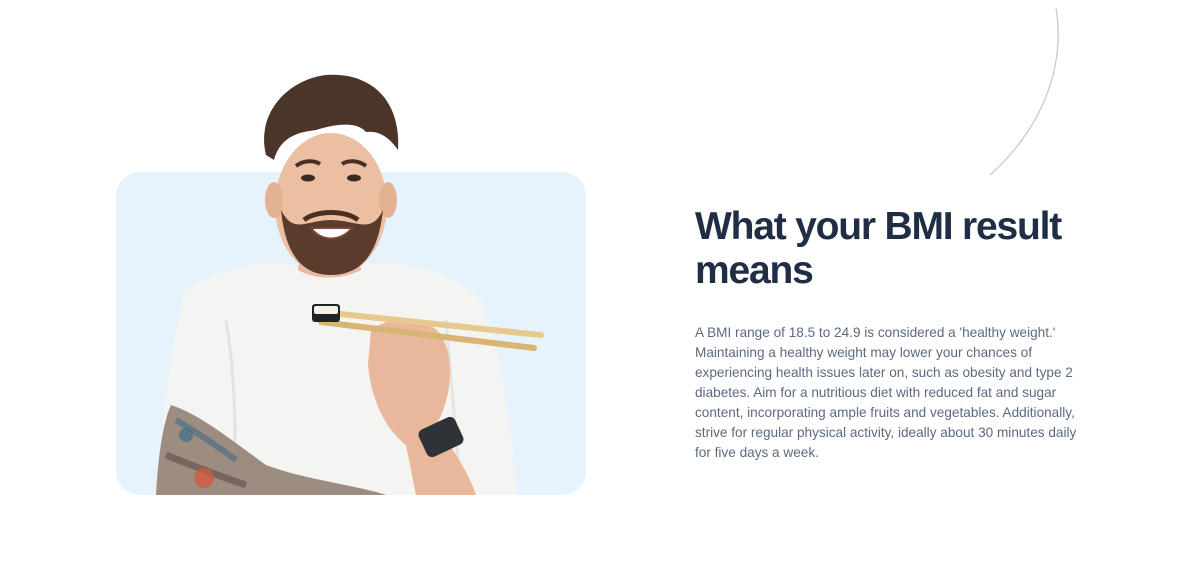 This screenshot has width=1192, height=571. I want to click on section-title: What your BMI result means, so click(878, 248).